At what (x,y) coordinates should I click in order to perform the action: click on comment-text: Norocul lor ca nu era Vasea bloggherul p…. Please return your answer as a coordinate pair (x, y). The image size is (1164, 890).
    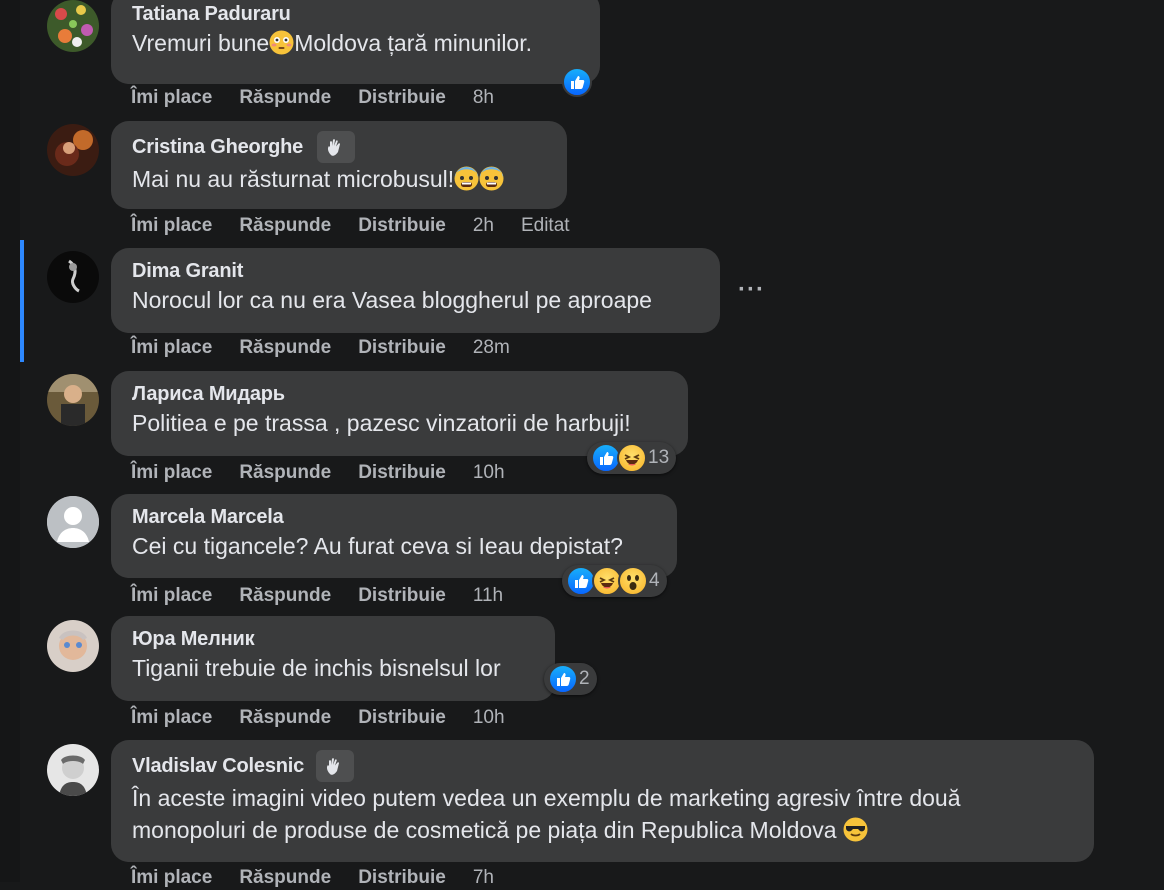
    Looking at the image, I should click on (392, 300).